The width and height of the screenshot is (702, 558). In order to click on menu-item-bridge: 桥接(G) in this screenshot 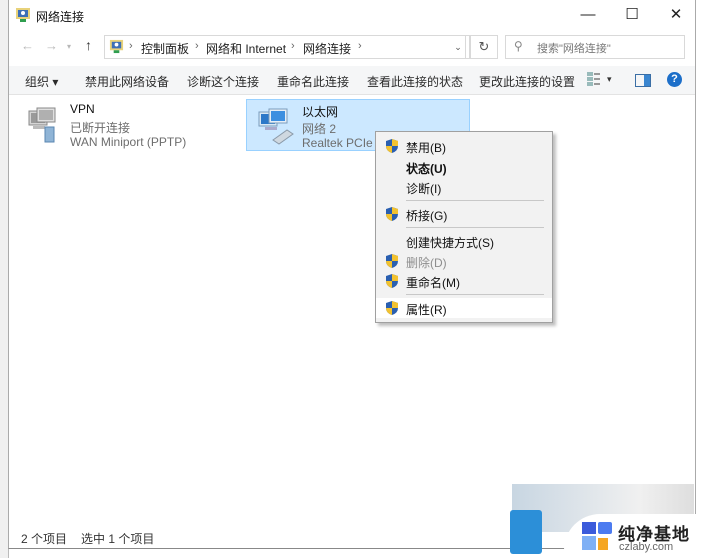, I will do `click(464, 214)`.